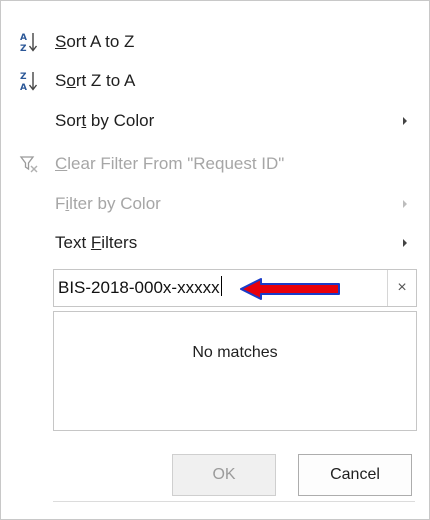  Describe the element at coordinates (215, 81) in the screenshot. I see `sort-z-to-a-item: Z A Sort Z to A` at that location.